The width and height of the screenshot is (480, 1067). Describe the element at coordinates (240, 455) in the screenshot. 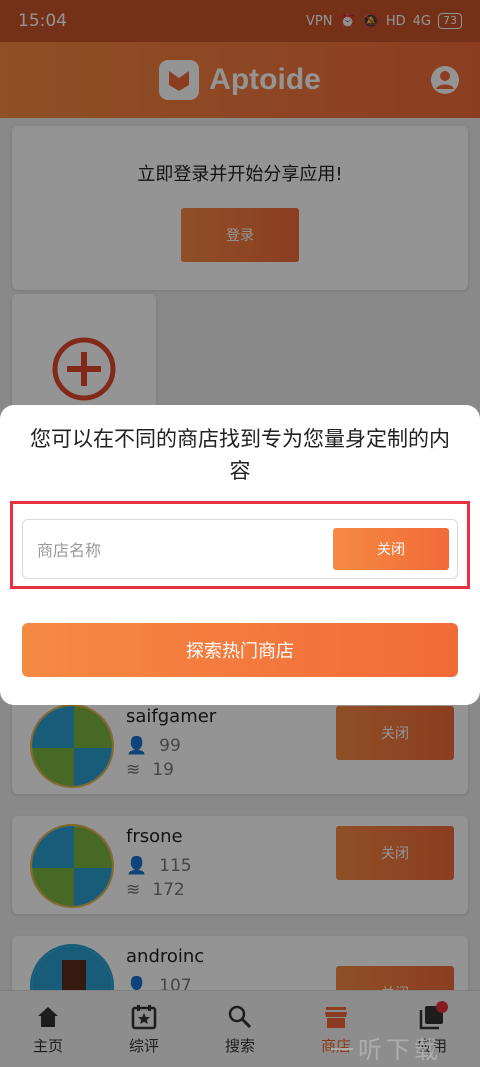

I see `dialog-message: 您可以在不同的商店找到专为您量身定制的内容` at that location.